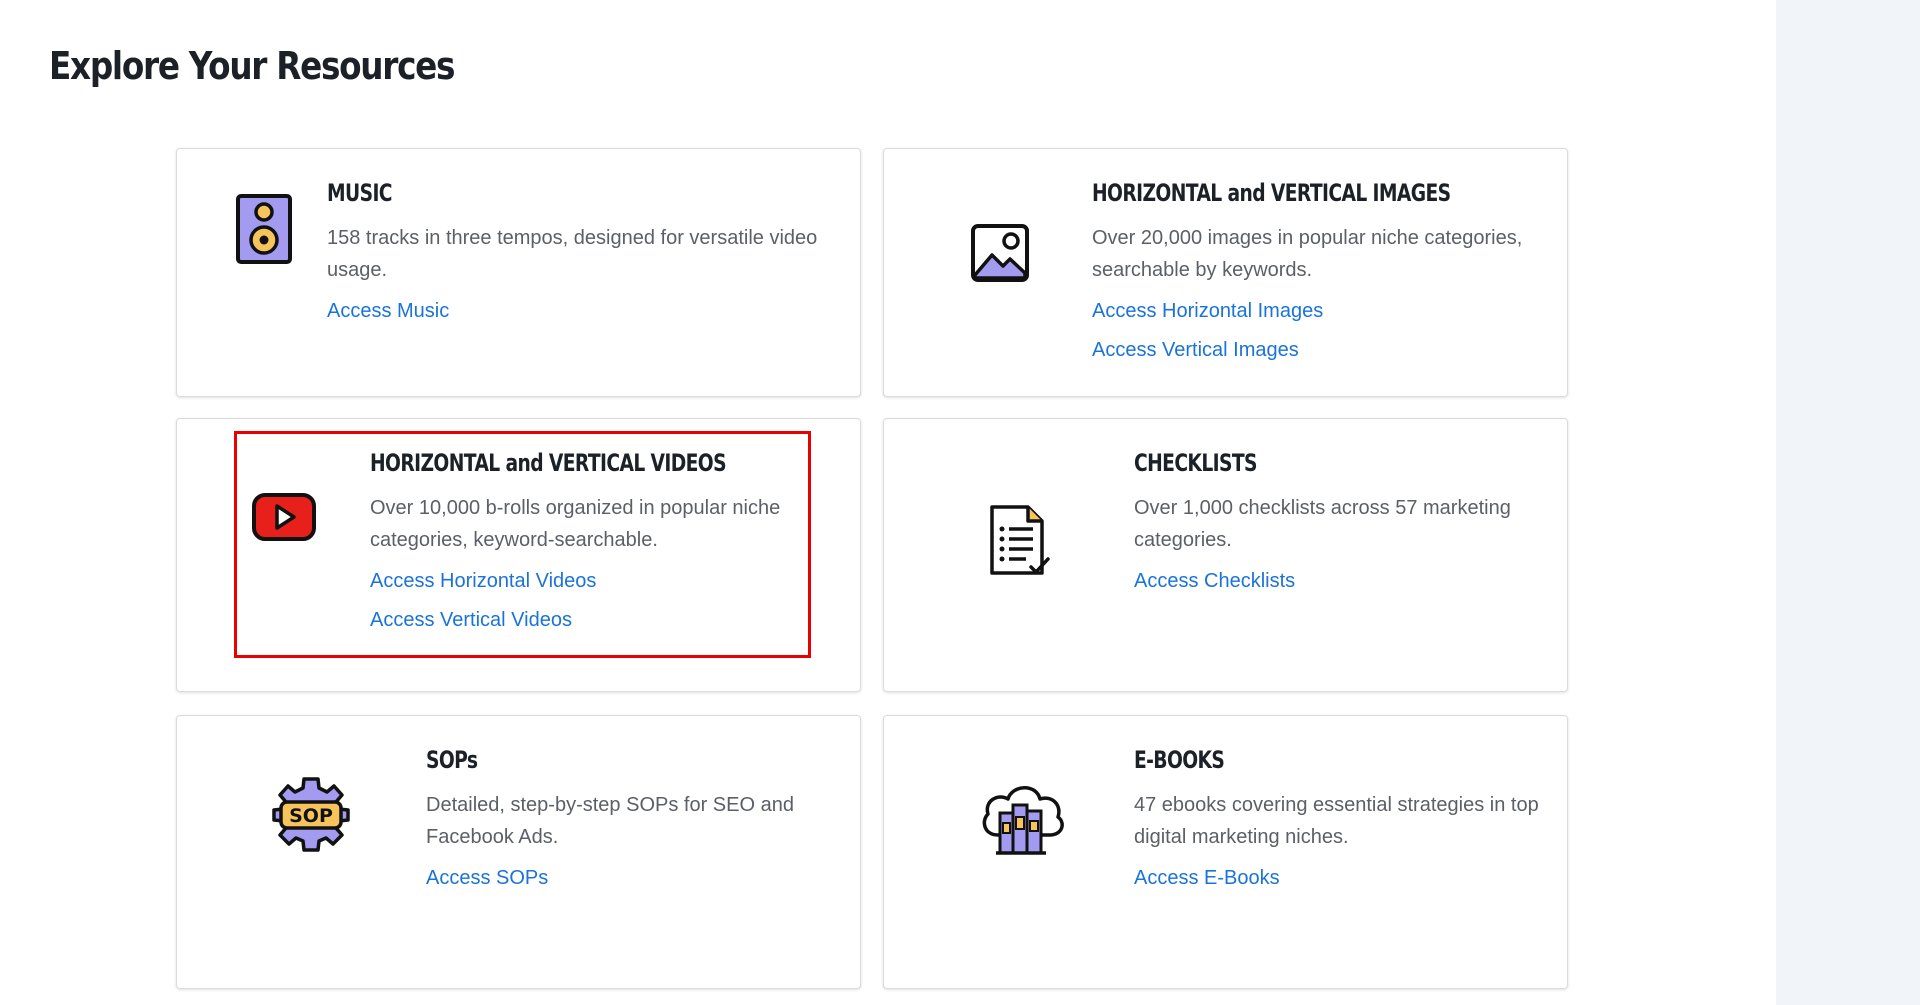  I want to click on speaker-icon, so click(264, 231).